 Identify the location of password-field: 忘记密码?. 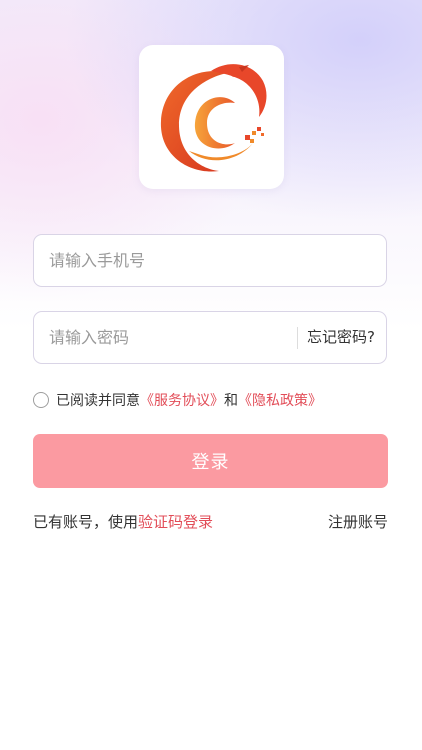
(210, 337).